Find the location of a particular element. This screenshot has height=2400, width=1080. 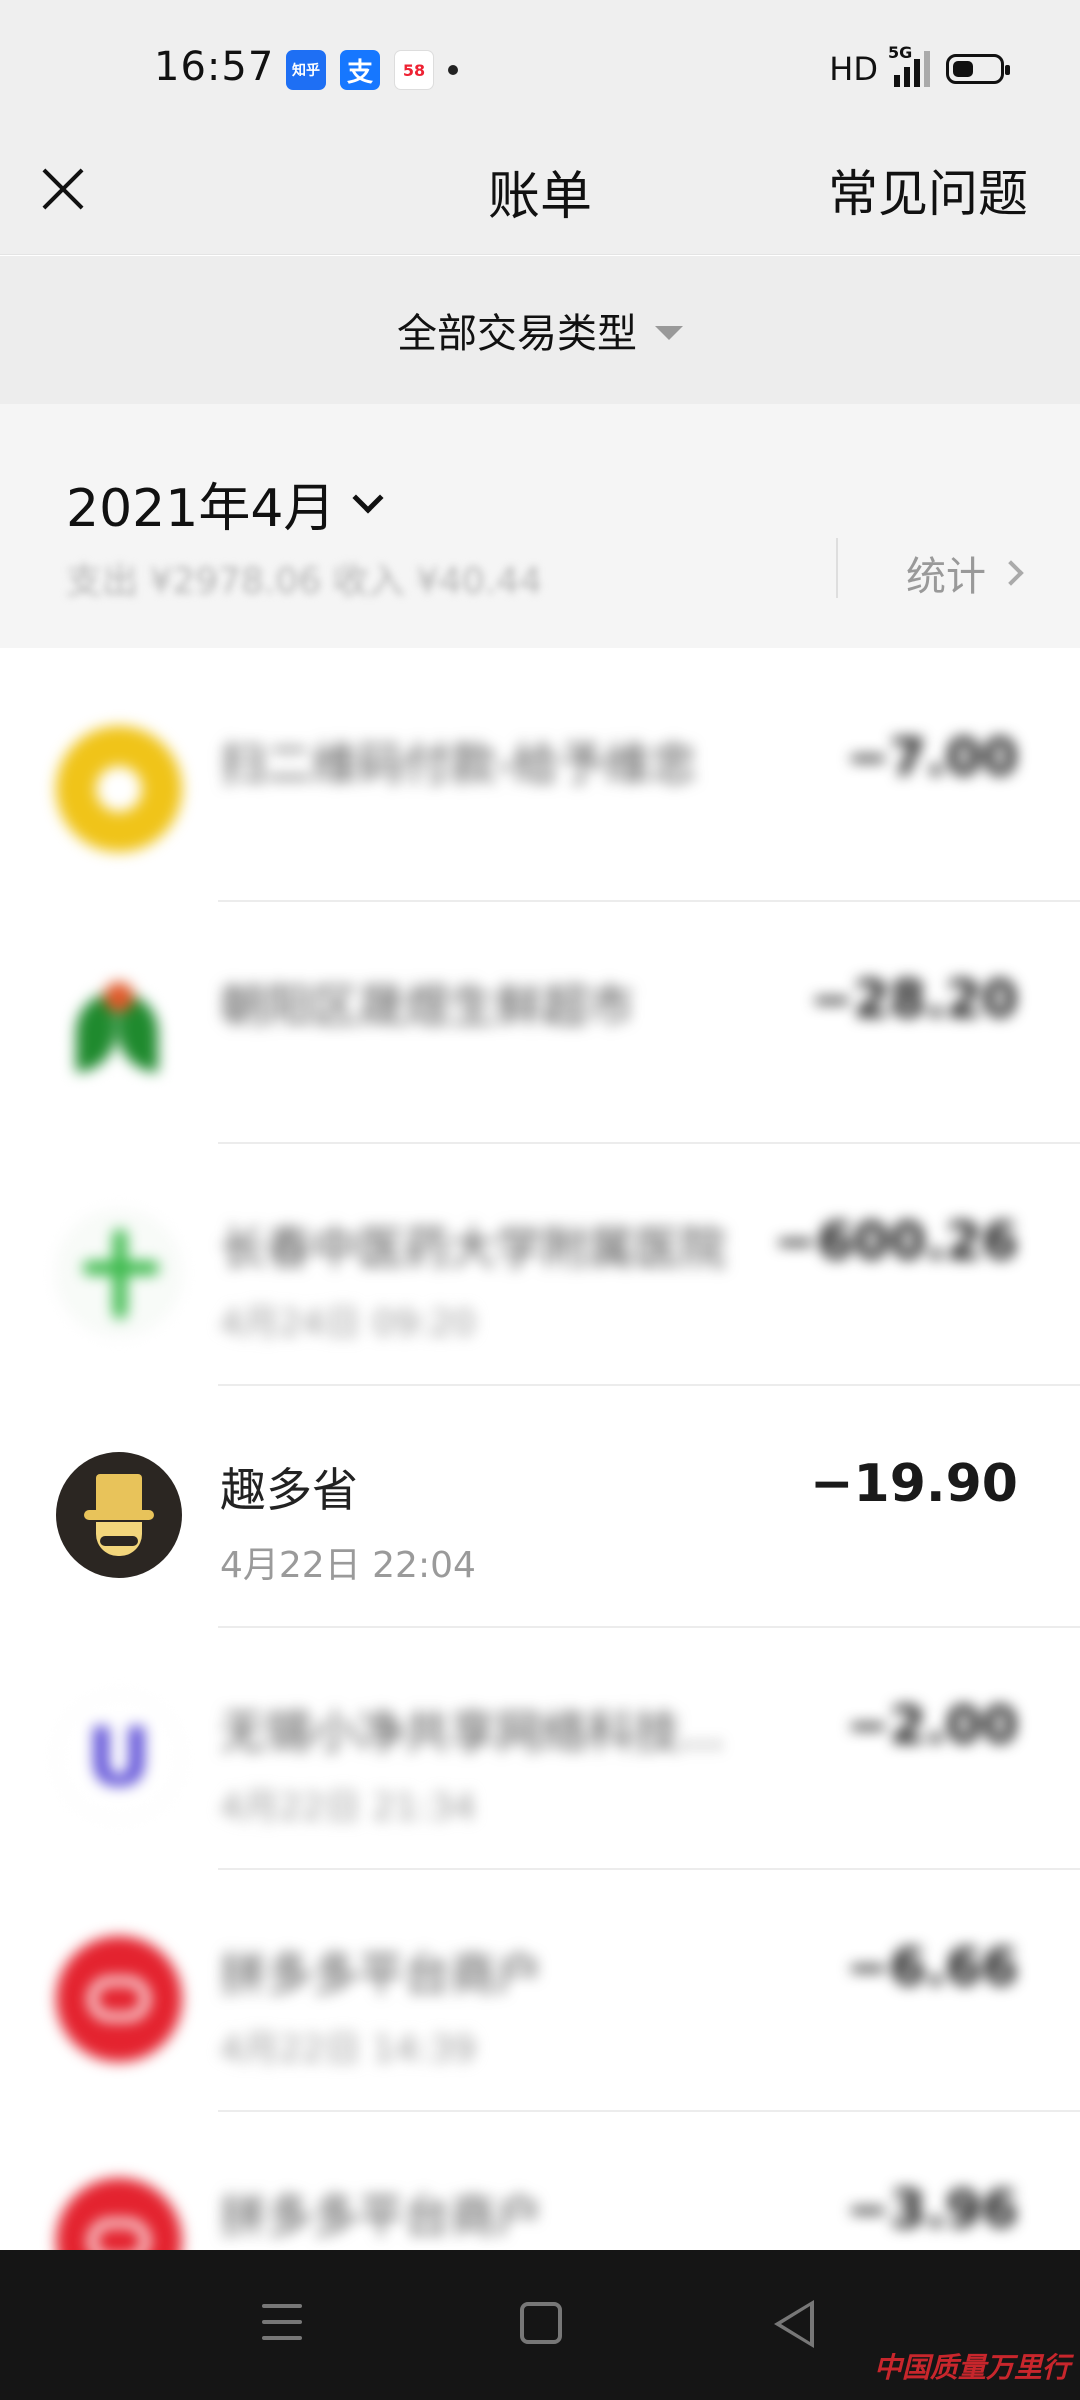

transaction-row: 长春中医药大学附属医院 4月24日 09:20 −600.26 is located at coordinates (540, 1265).